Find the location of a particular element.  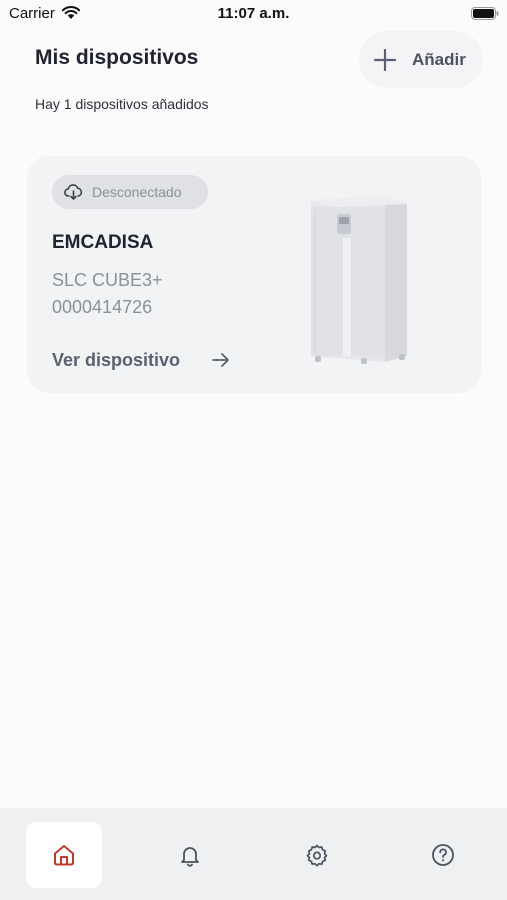

help-icon is located at coordinates (443, 855).